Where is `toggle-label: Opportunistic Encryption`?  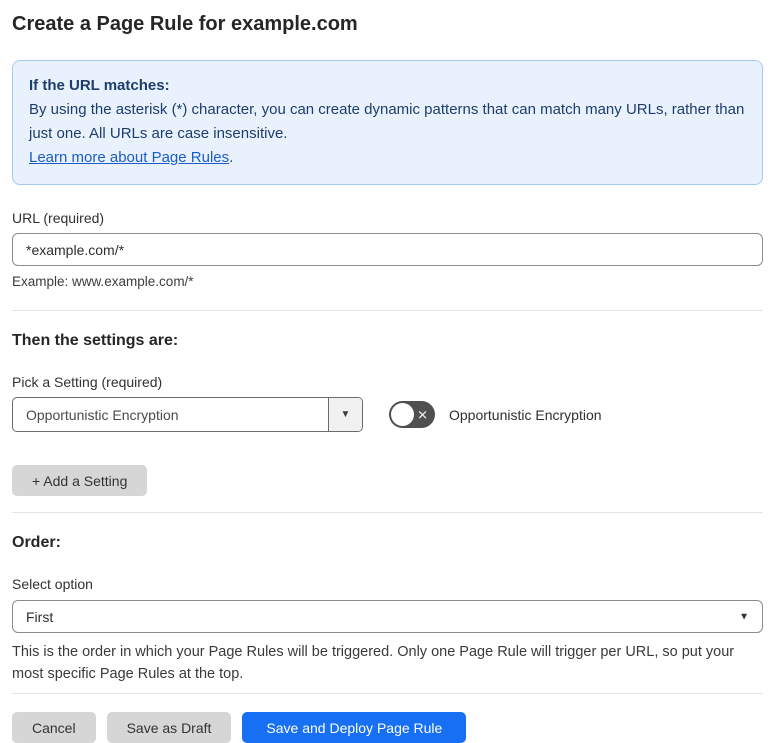
toggle-label: Opportunistic Encryption is located at coordinates (525, 414).